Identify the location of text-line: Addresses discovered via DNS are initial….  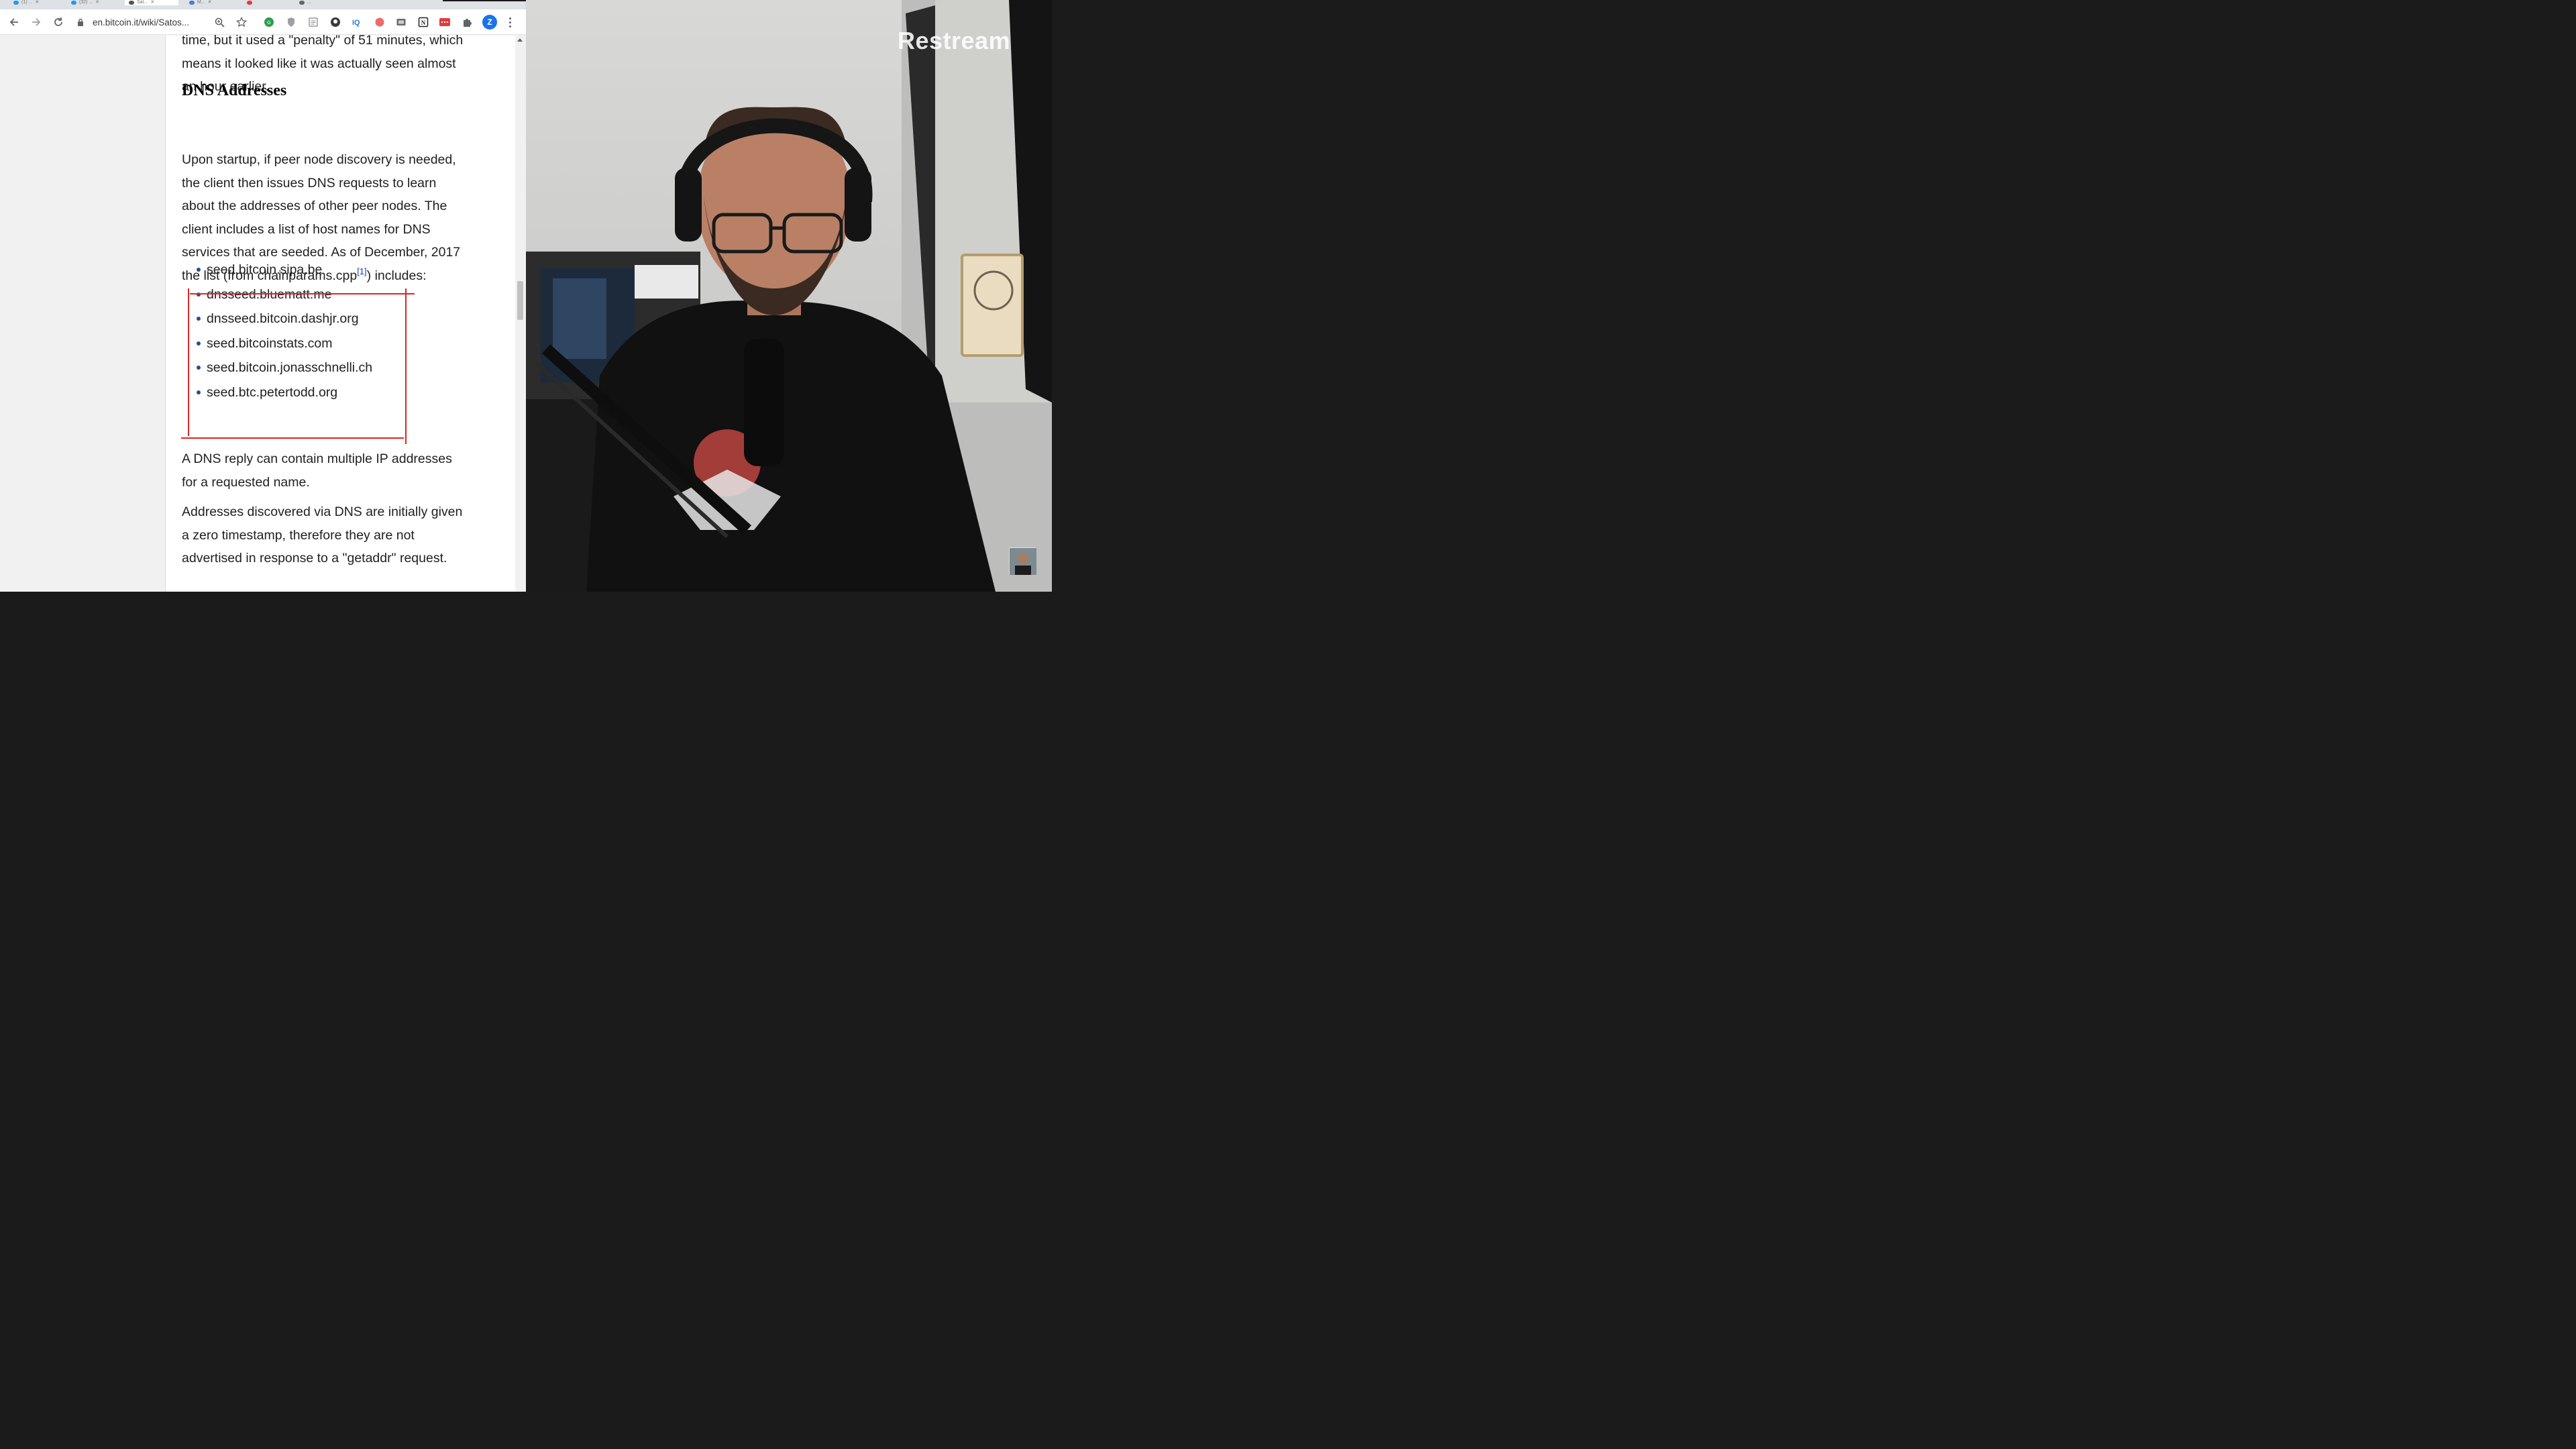
(322, 511).